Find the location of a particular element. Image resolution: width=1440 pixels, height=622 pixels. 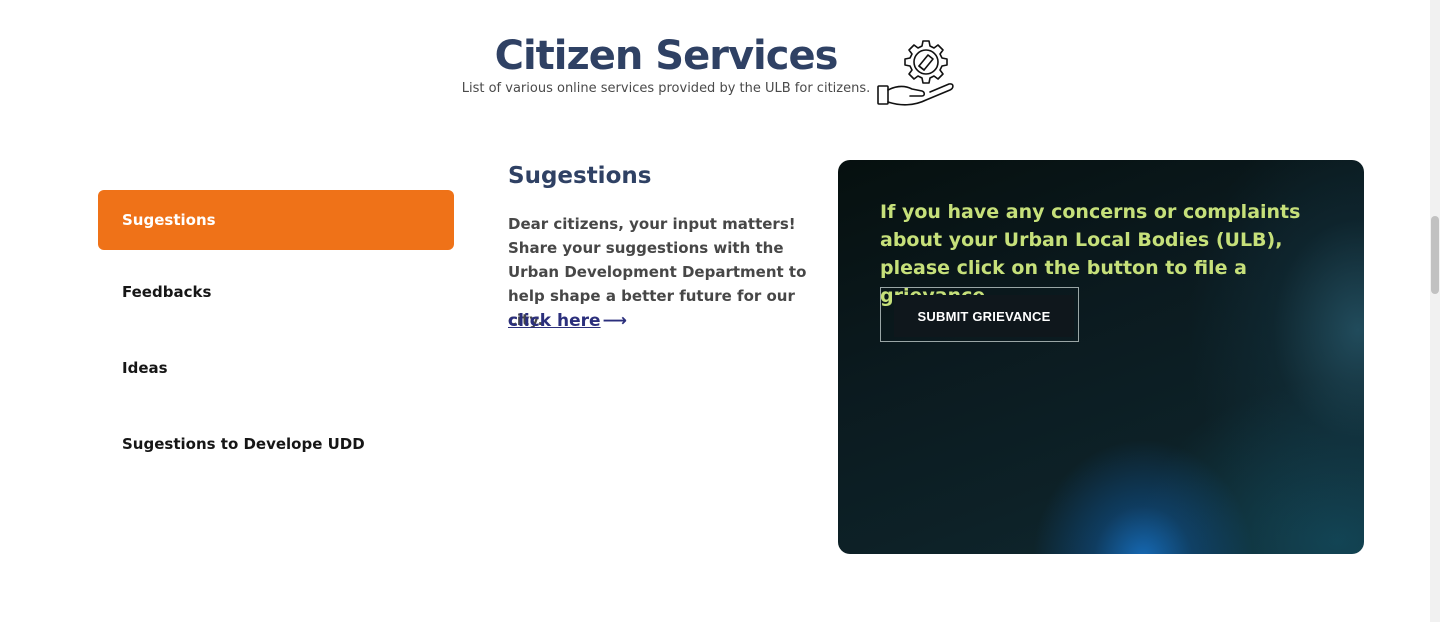

sidebar-item-sugestions: Sugestions is located at coordinates (276, 220).